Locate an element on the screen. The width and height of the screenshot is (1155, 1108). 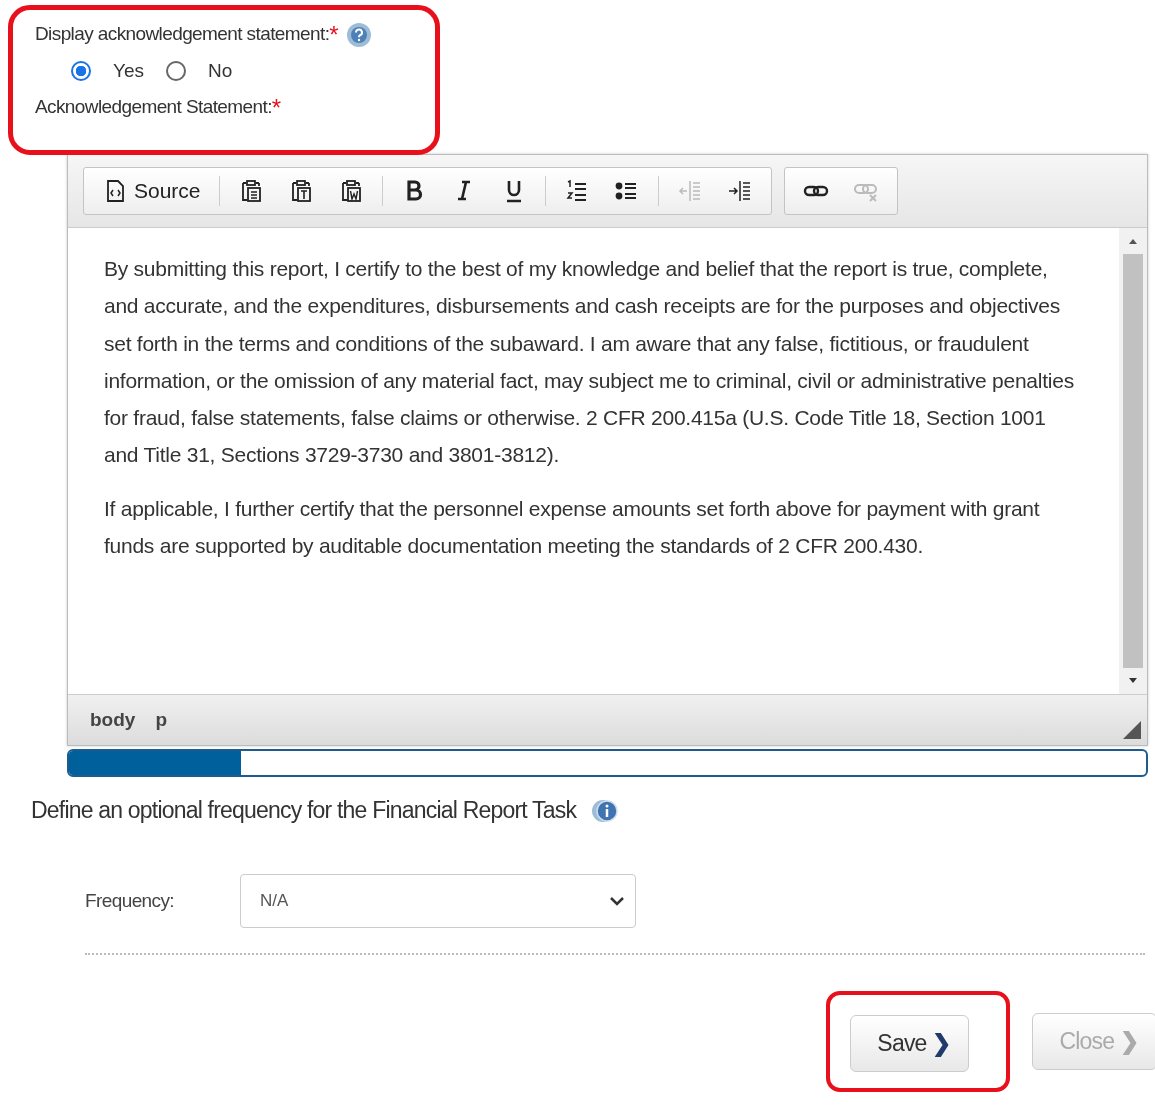
statement-paragraph: If applicable, I further certify that the personnel expense amounts set forth above for payment with grant funds are supported by auditable documentation meeting the standards of 2 CFR 200.430. is located at coordinates (572, 527).